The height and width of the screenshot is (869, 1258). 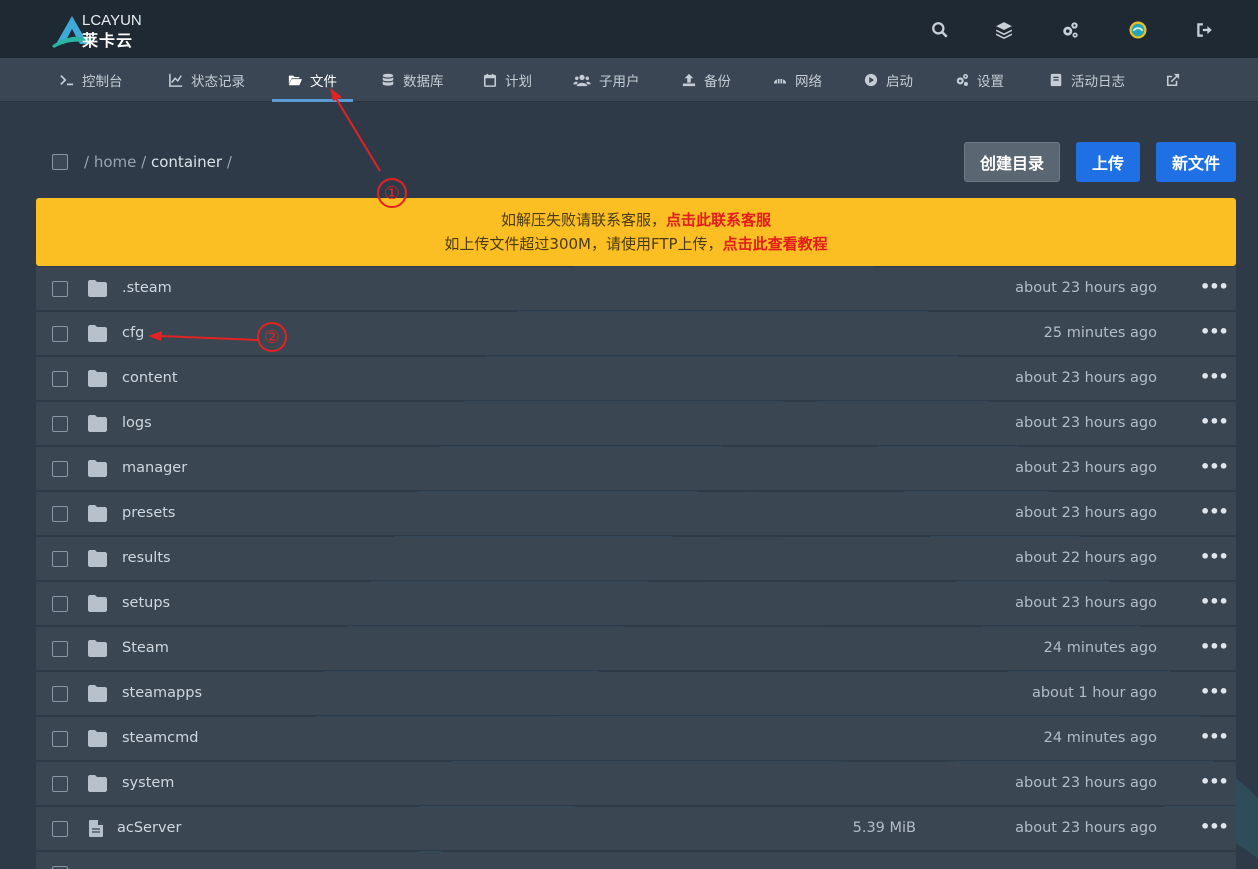 I want to click on nav-database-label: 数据库, so click(x=423, y=82).